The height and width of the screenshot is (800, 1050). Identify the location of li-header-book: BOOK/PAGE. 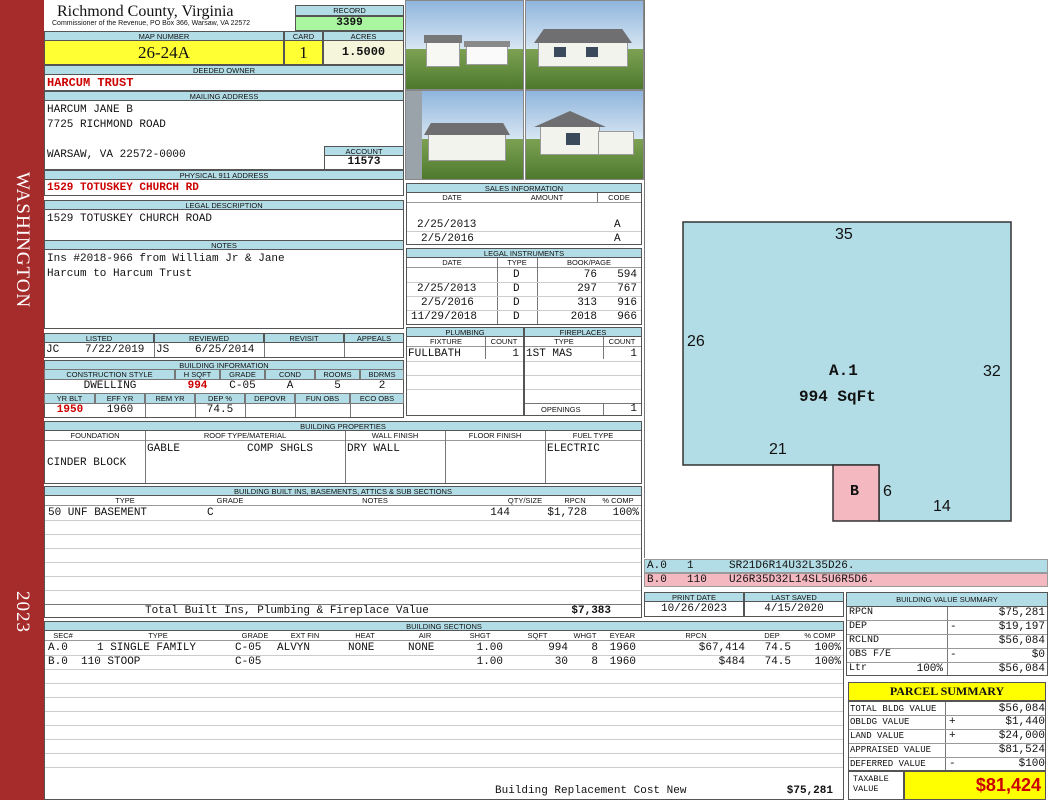
(589, 262).